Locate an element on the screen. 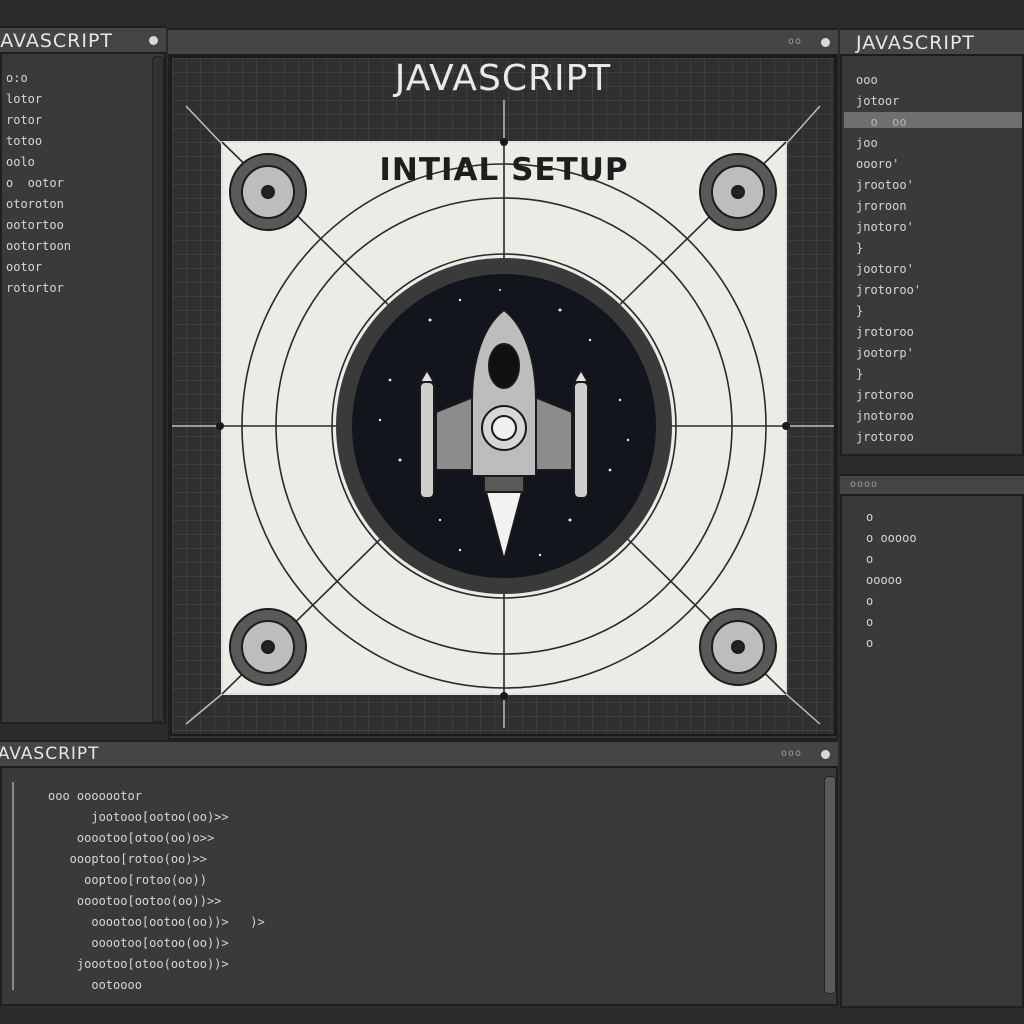  code-line: jrootoo' is located at coordinates (885, 185).